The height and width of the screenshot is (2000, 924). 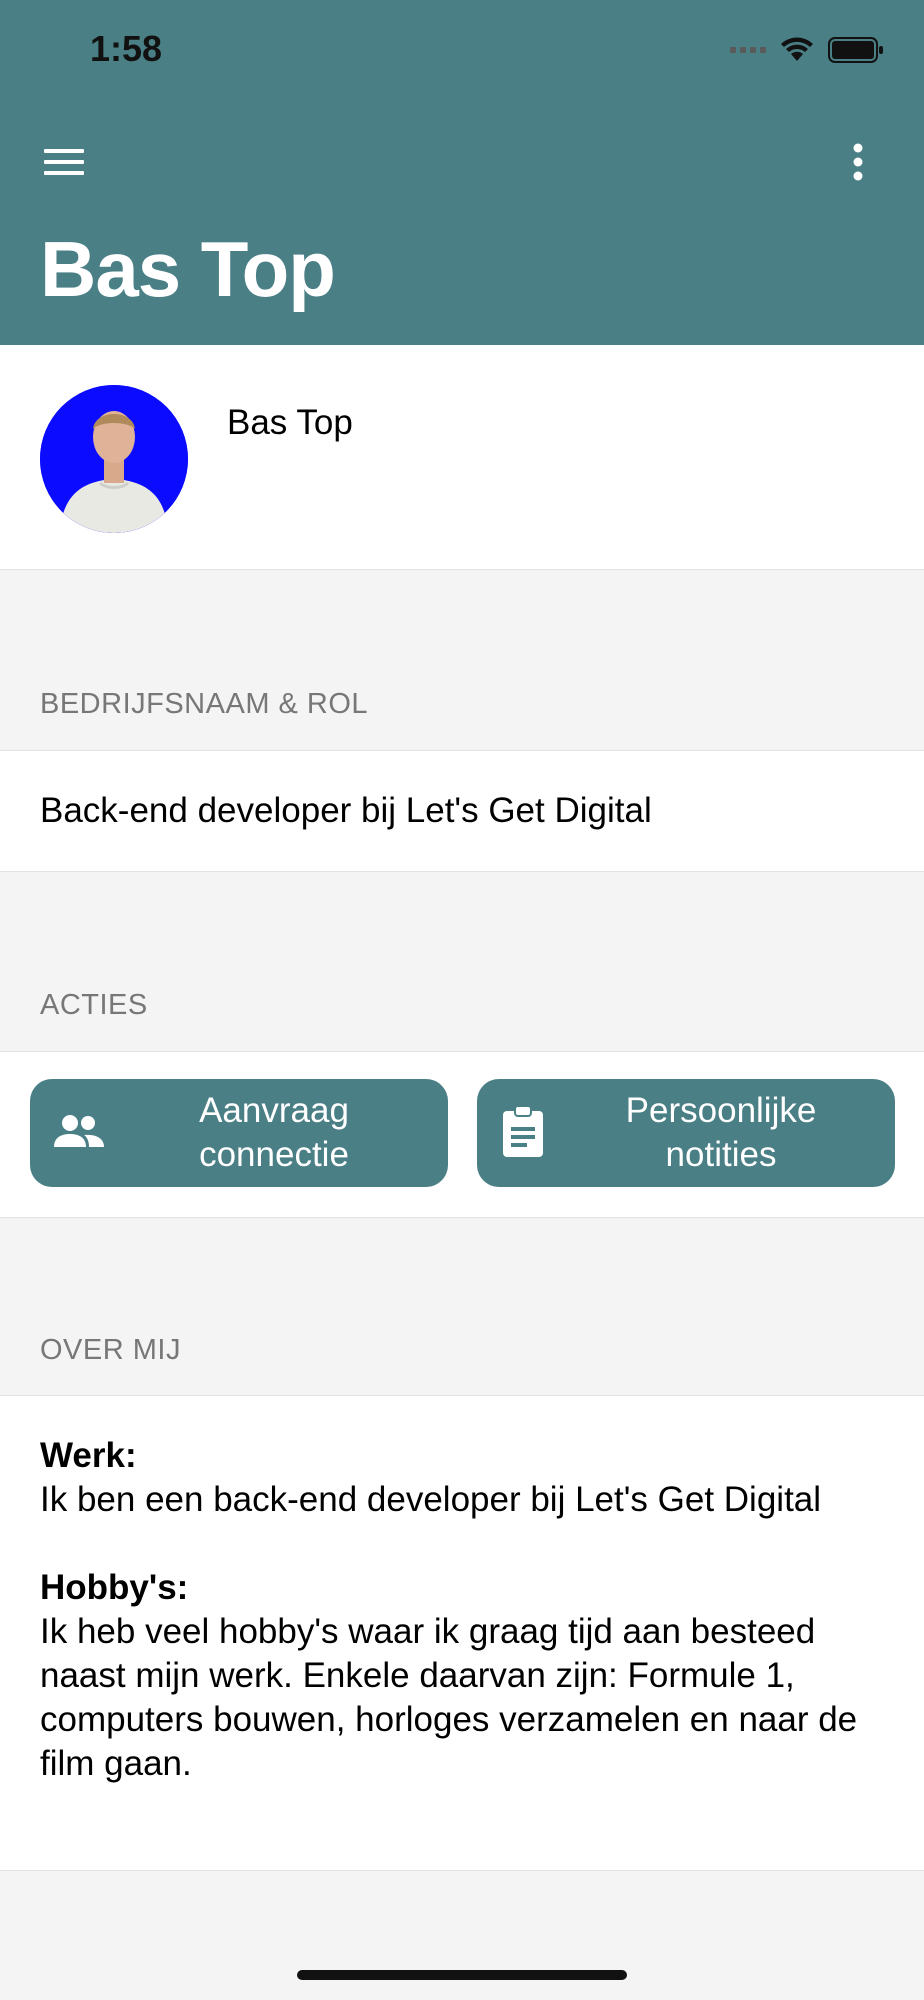 I want to click on request-connection-label: Aanvraag connectie, so click(x=274, y=1132).